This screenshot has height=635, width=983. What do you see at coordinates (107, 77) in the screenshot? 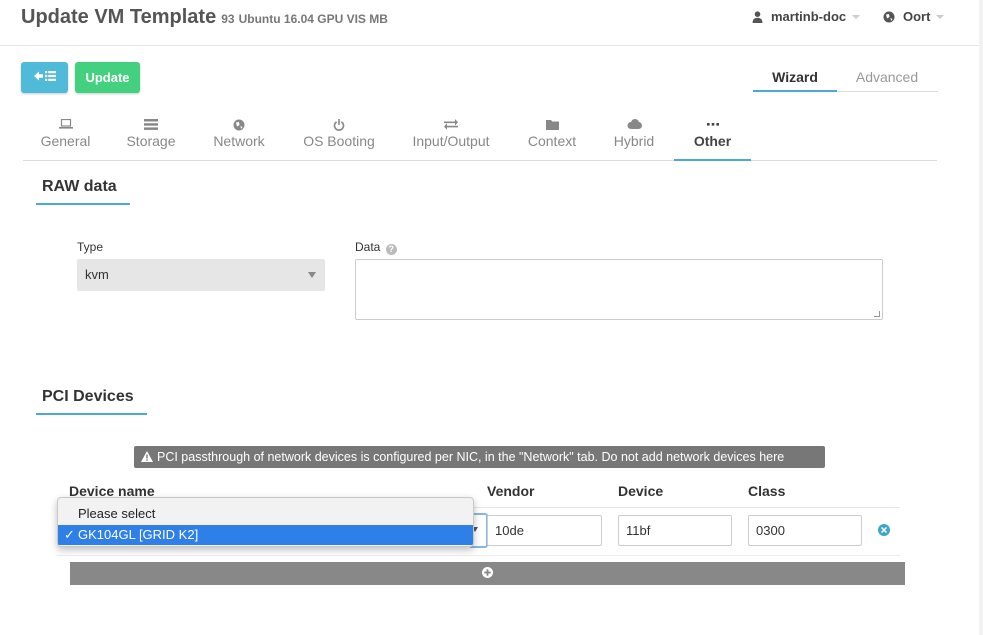
I see `update-button: Update` at bounding box center [107, 77].